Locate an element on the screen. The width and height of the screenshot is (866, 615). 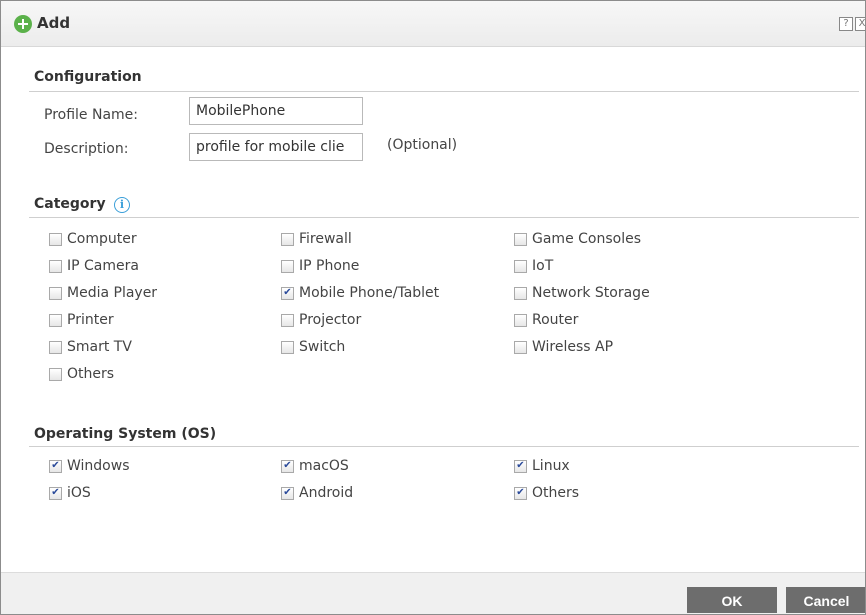
optional-note: (Optional) is located at coordinates (422, 145).